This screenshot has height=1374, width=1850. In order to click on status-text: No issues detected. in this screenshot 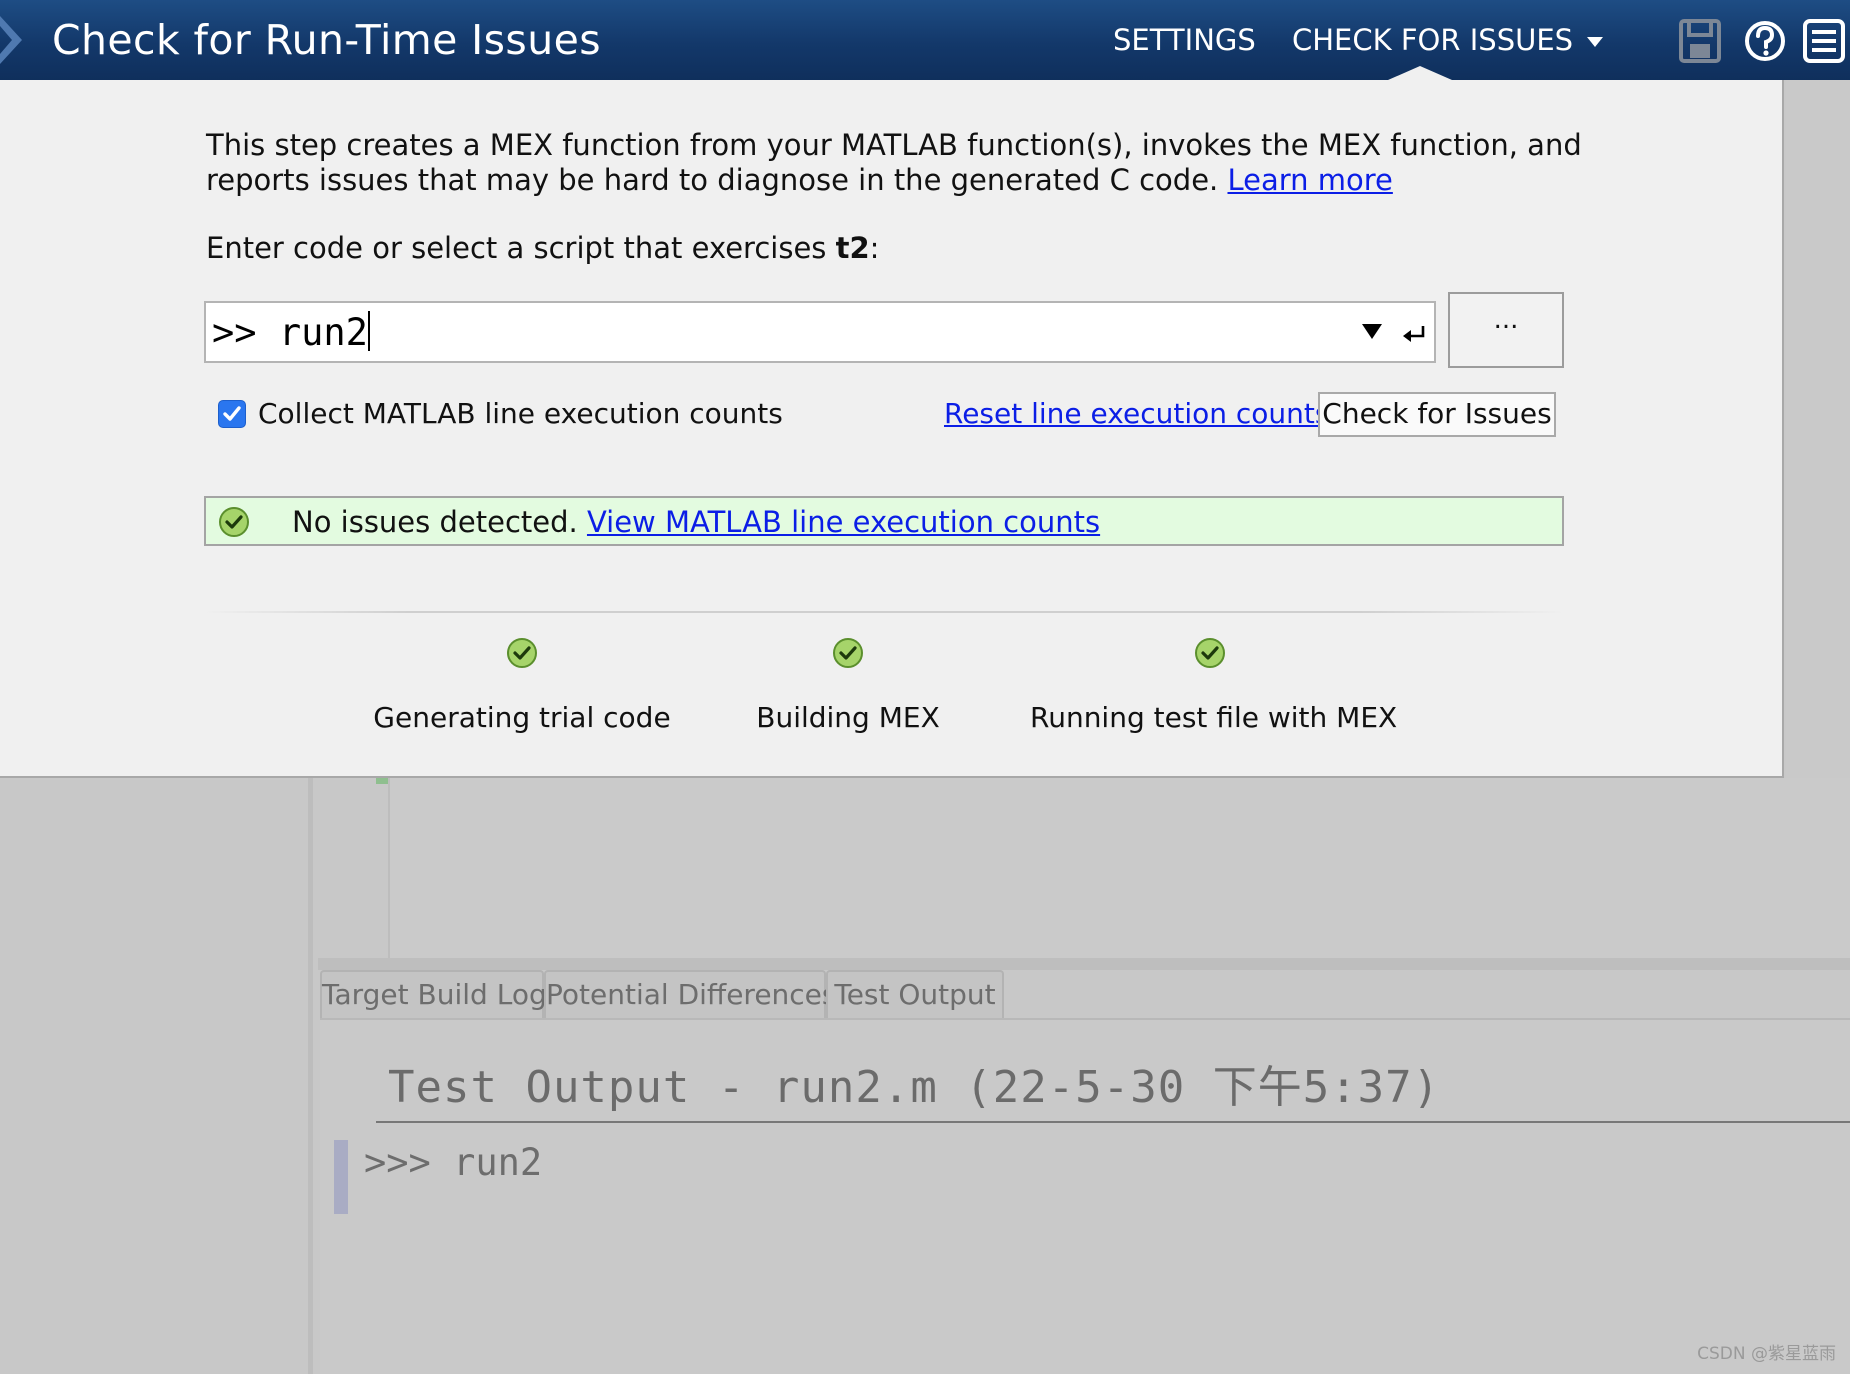, I will do `click(435, 522)`.